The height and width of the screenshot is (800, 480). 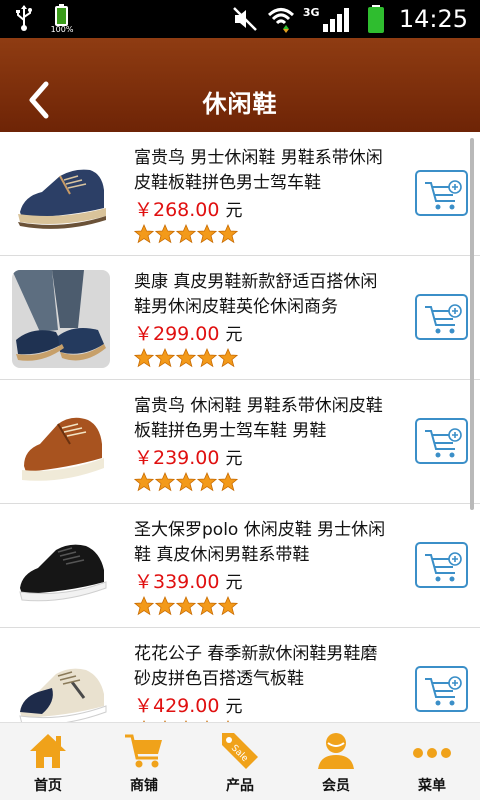 I want to click on cart-icon, so click(x=143, y=751).